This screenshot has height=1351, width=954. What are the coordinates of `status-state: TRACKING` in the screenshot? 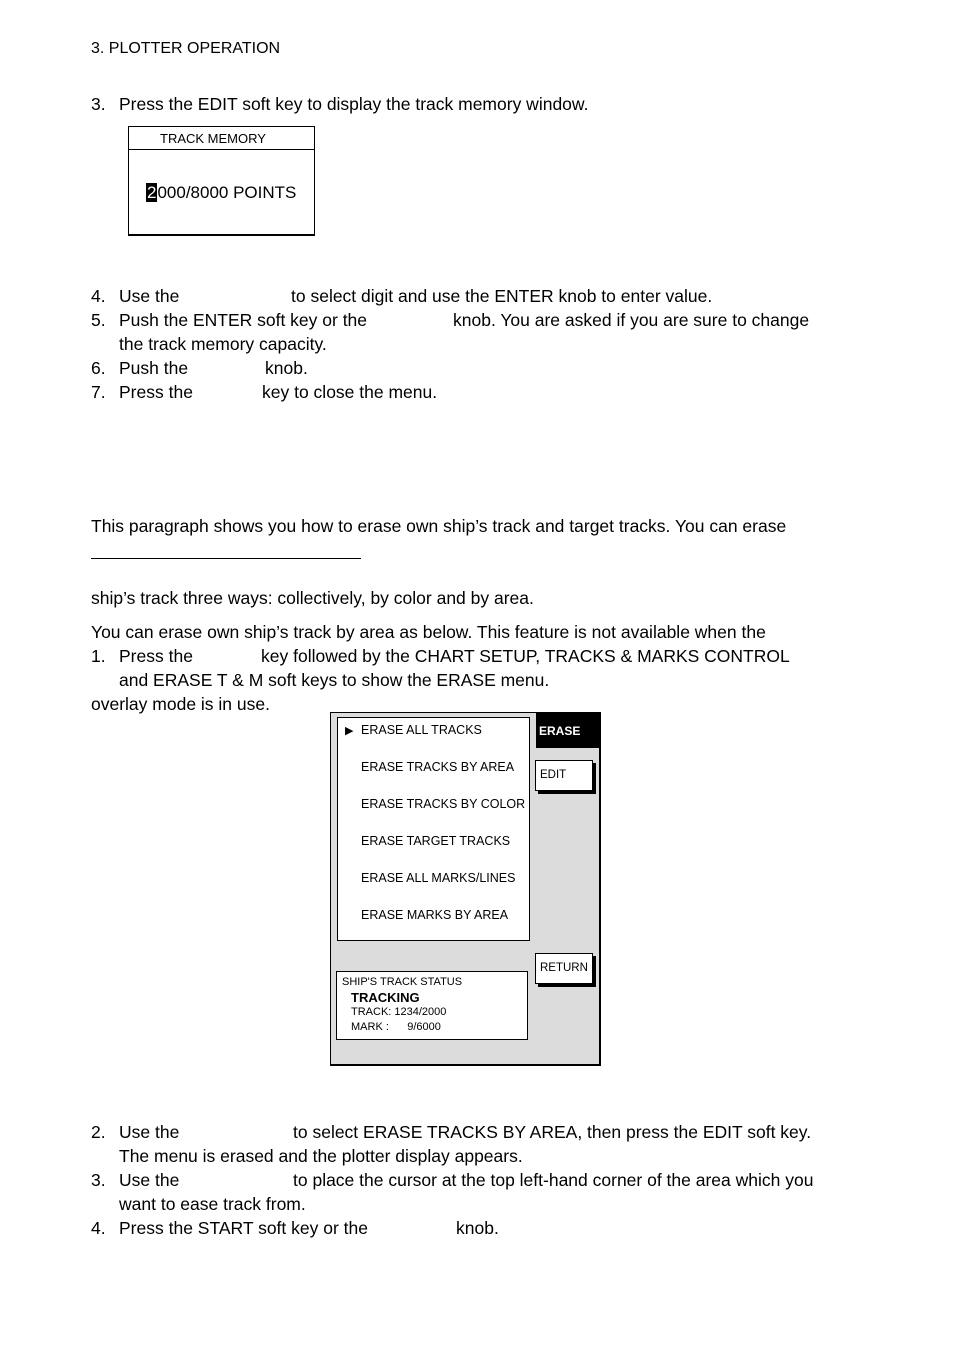 It's located at (385, 997).